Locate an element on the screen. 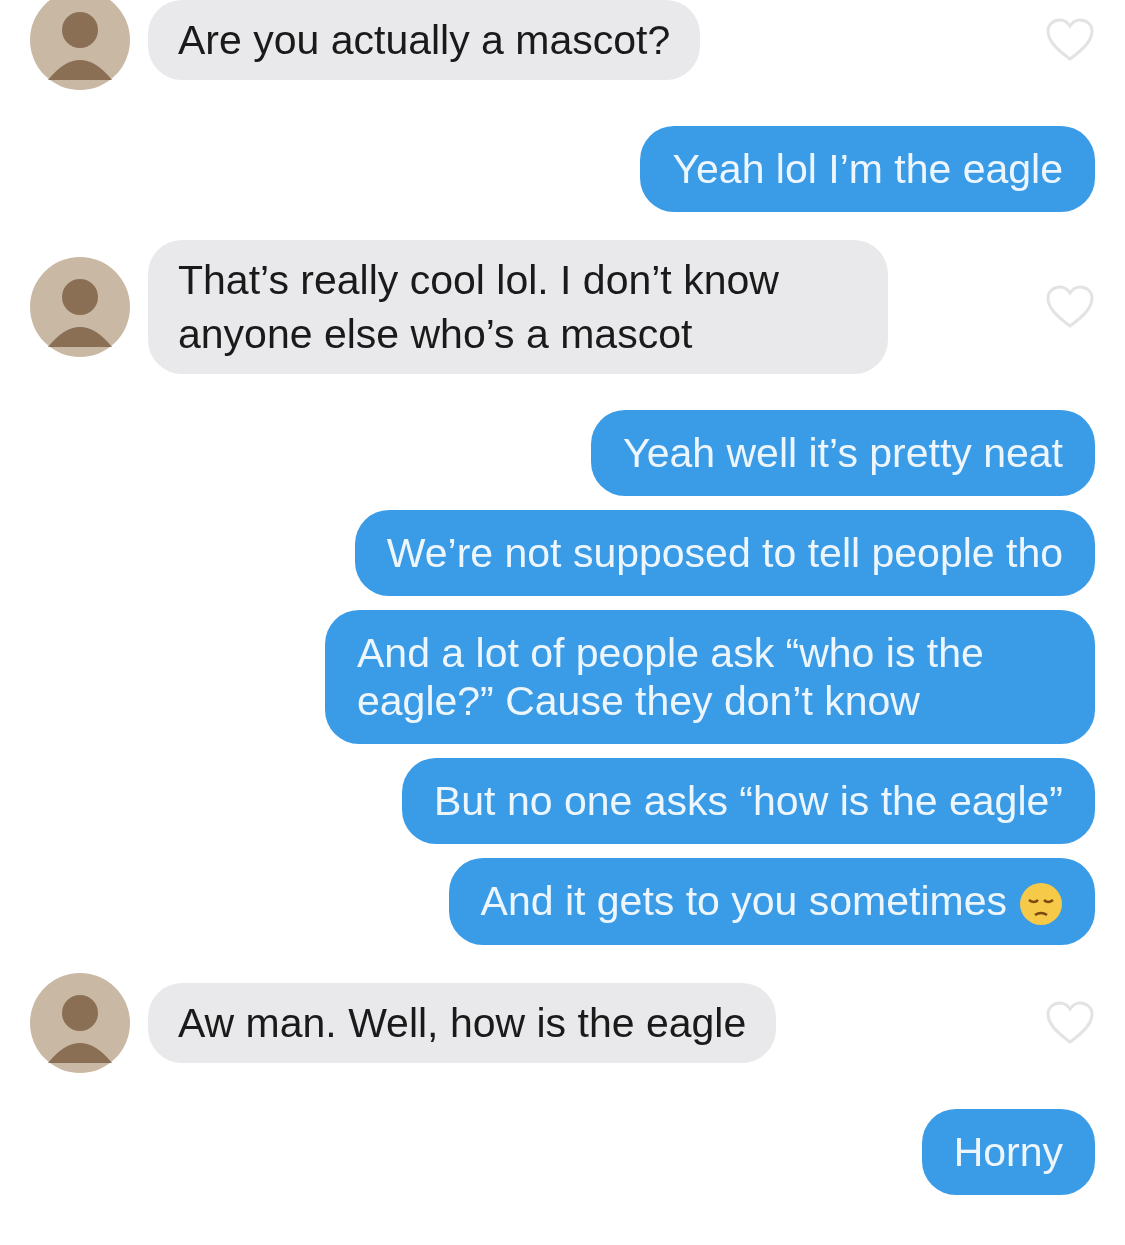 Image resolution: width=1125 pixels, height=1245 pixels. sent-message: Yeah lol I’m the eagle is located at coordinates (867, 169).